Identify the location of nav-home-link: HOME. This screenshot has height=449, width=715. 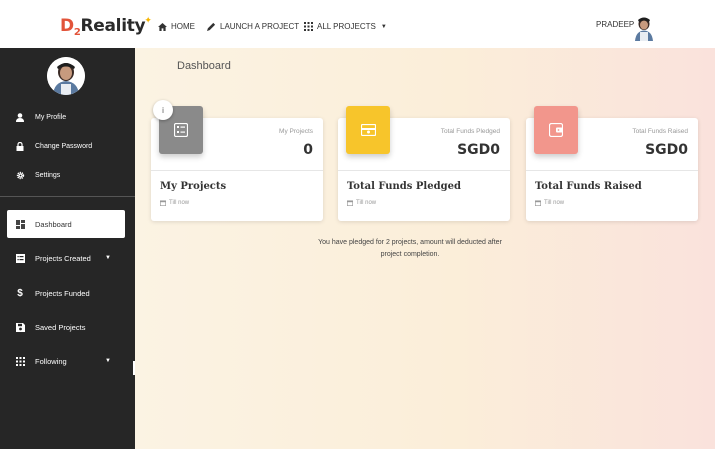
(176, 26).